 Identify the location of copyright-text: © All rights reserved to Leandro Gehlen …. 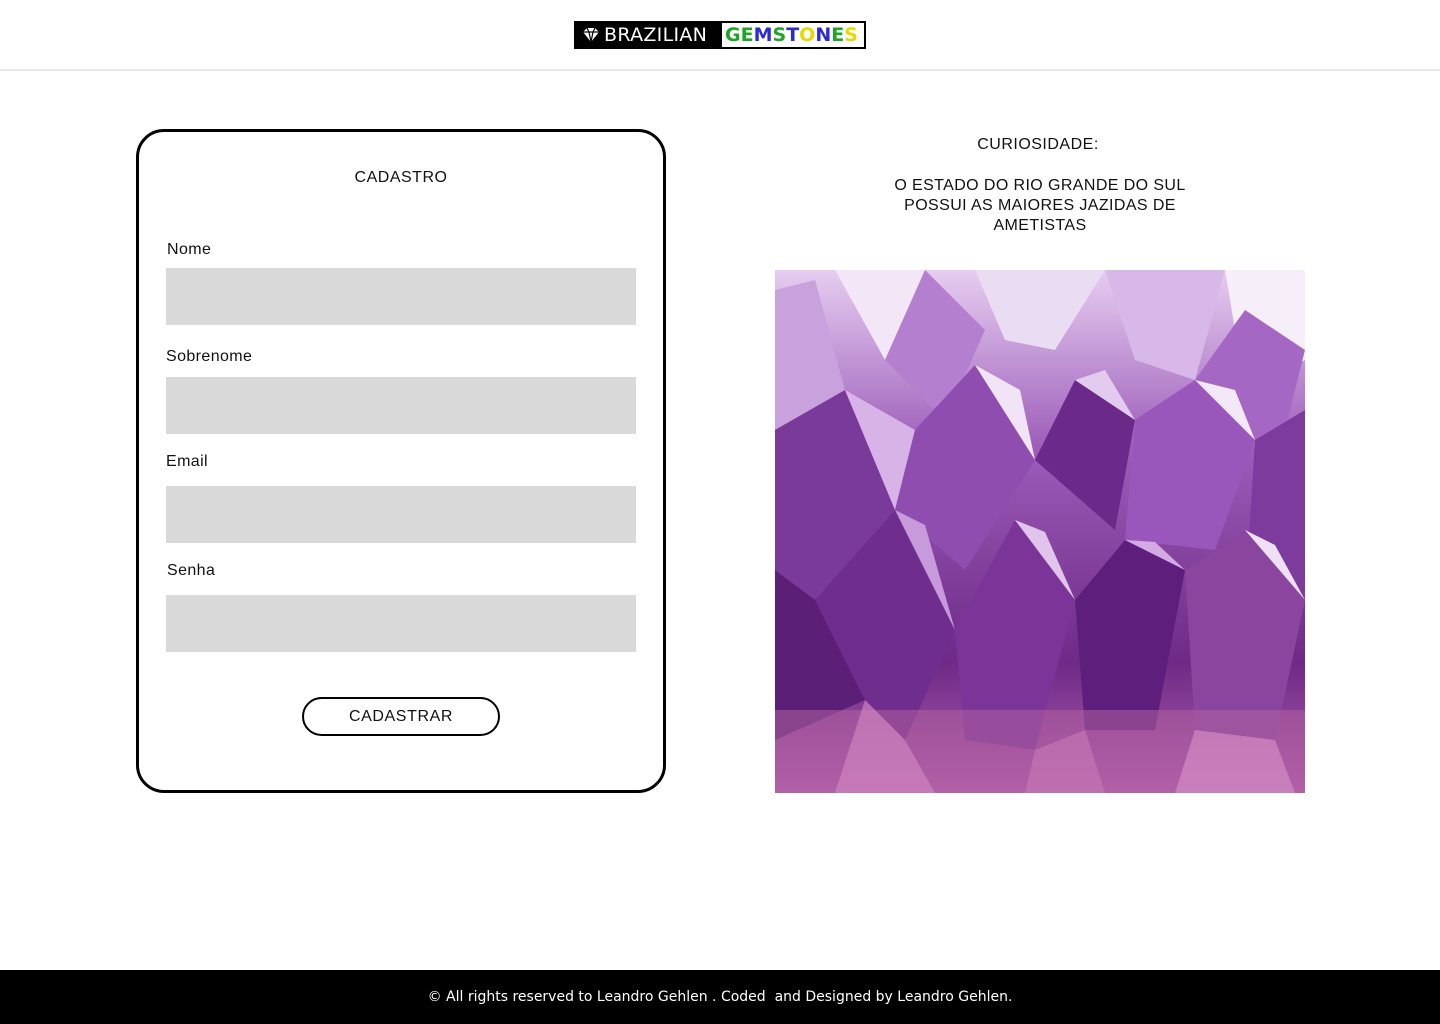
(720, 997).